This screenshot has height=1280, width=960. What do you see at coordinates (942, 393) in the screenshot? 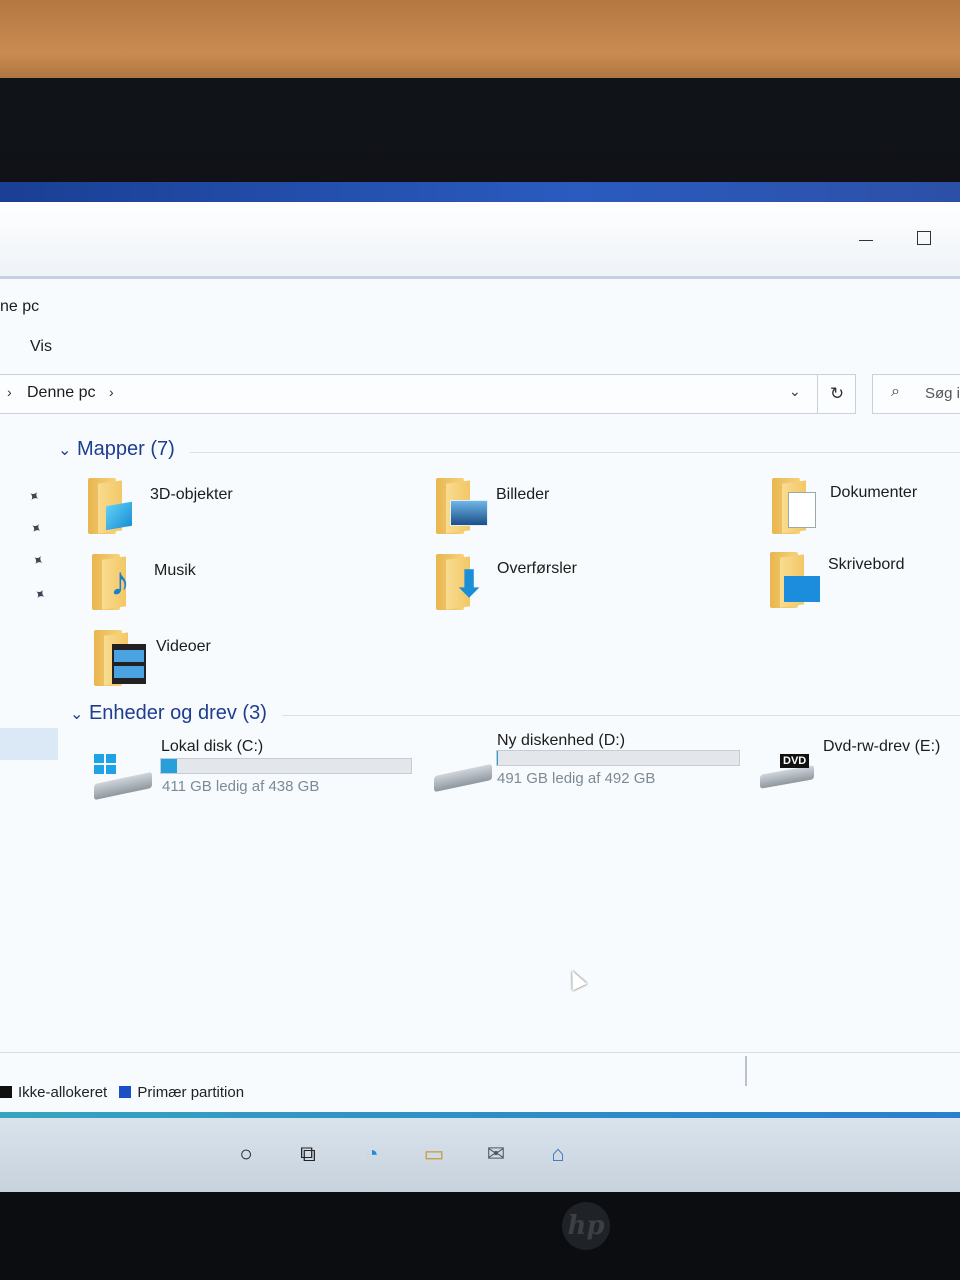
I see `search-placeholder: Søg i` at bounding box center [942, 393].